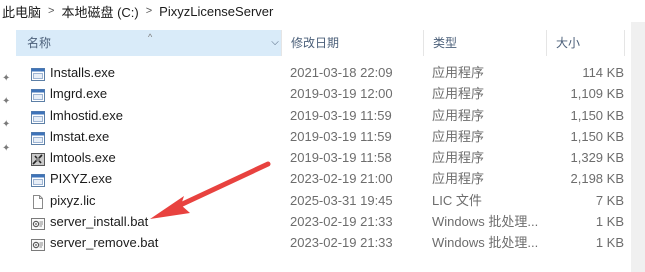 The width and height of the screenshot is (645, 272). What do you see at coordinates (99, 222) in the screenshot?
I see `file-name: server_install.bat` at bounding box center [99, 222].